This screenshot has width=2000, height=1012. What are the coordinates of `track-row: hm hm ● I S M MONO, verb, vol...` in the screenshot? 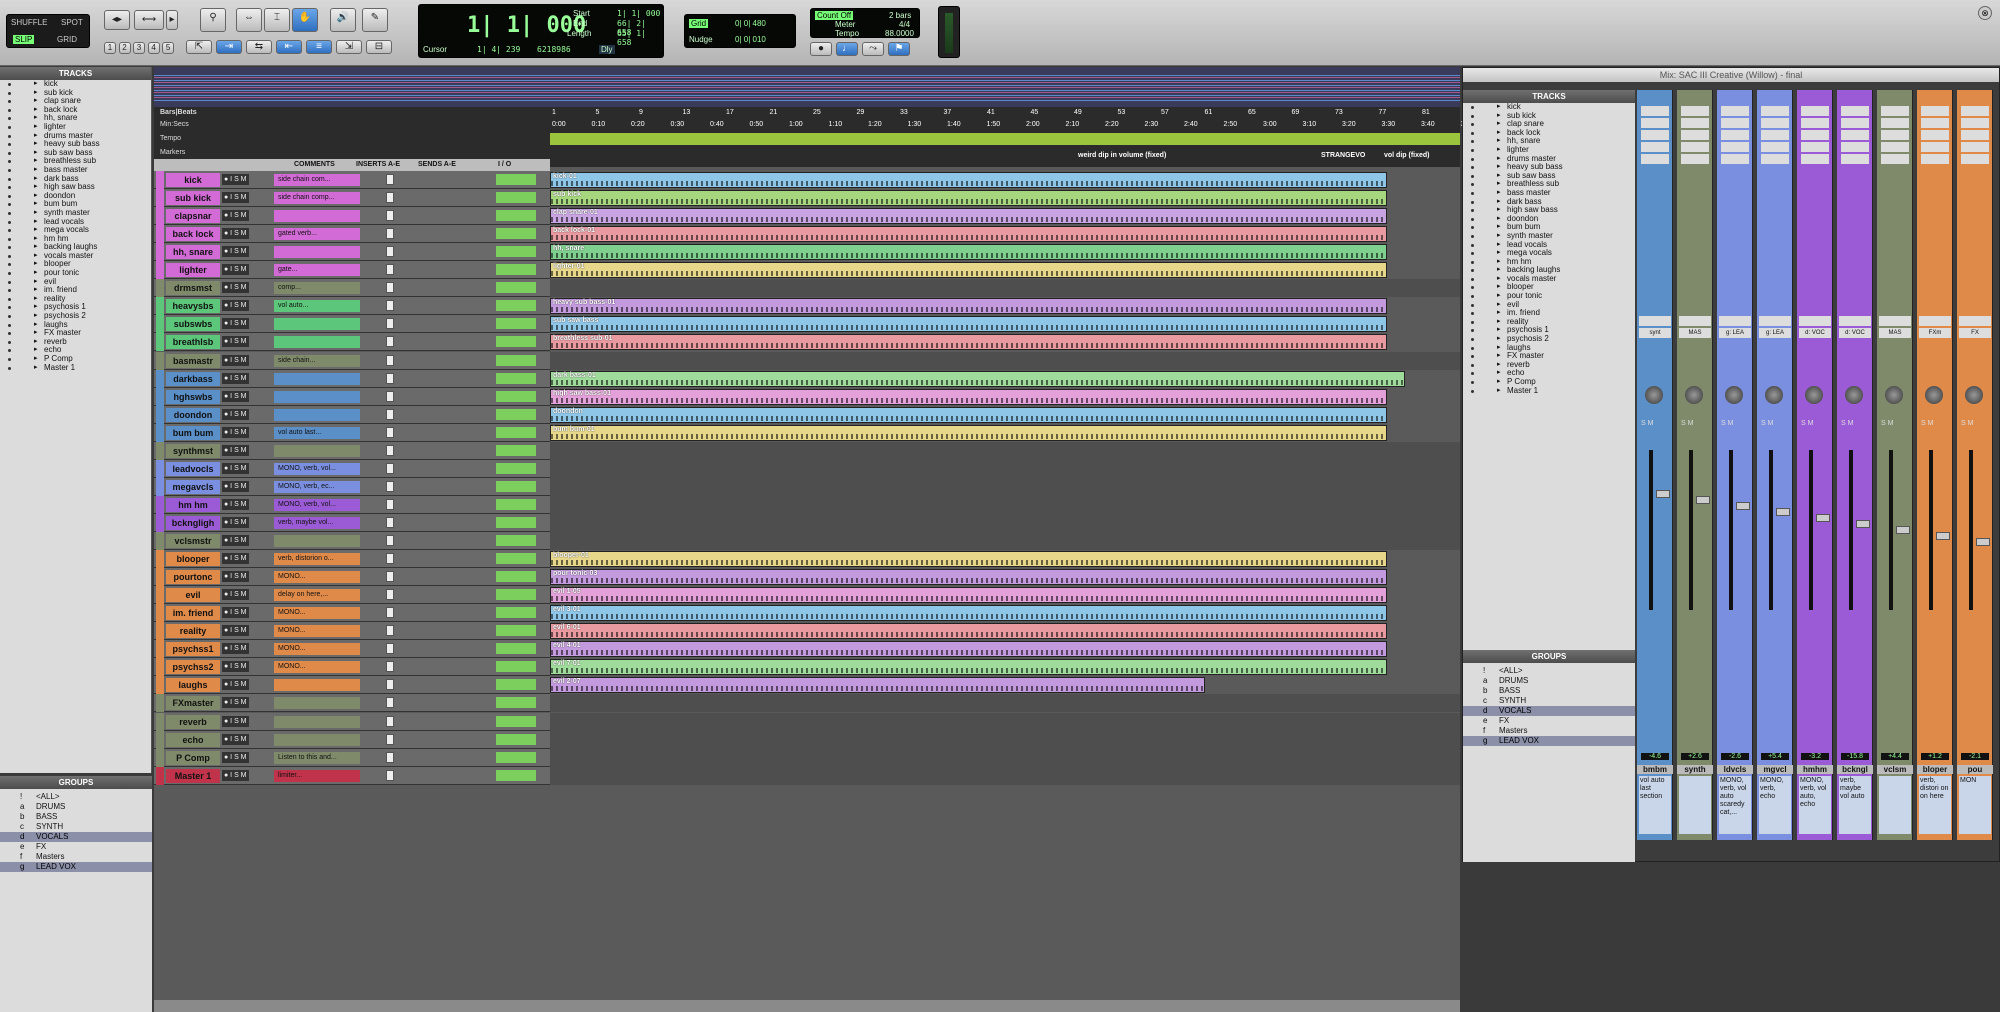 It's located at (807, 504).